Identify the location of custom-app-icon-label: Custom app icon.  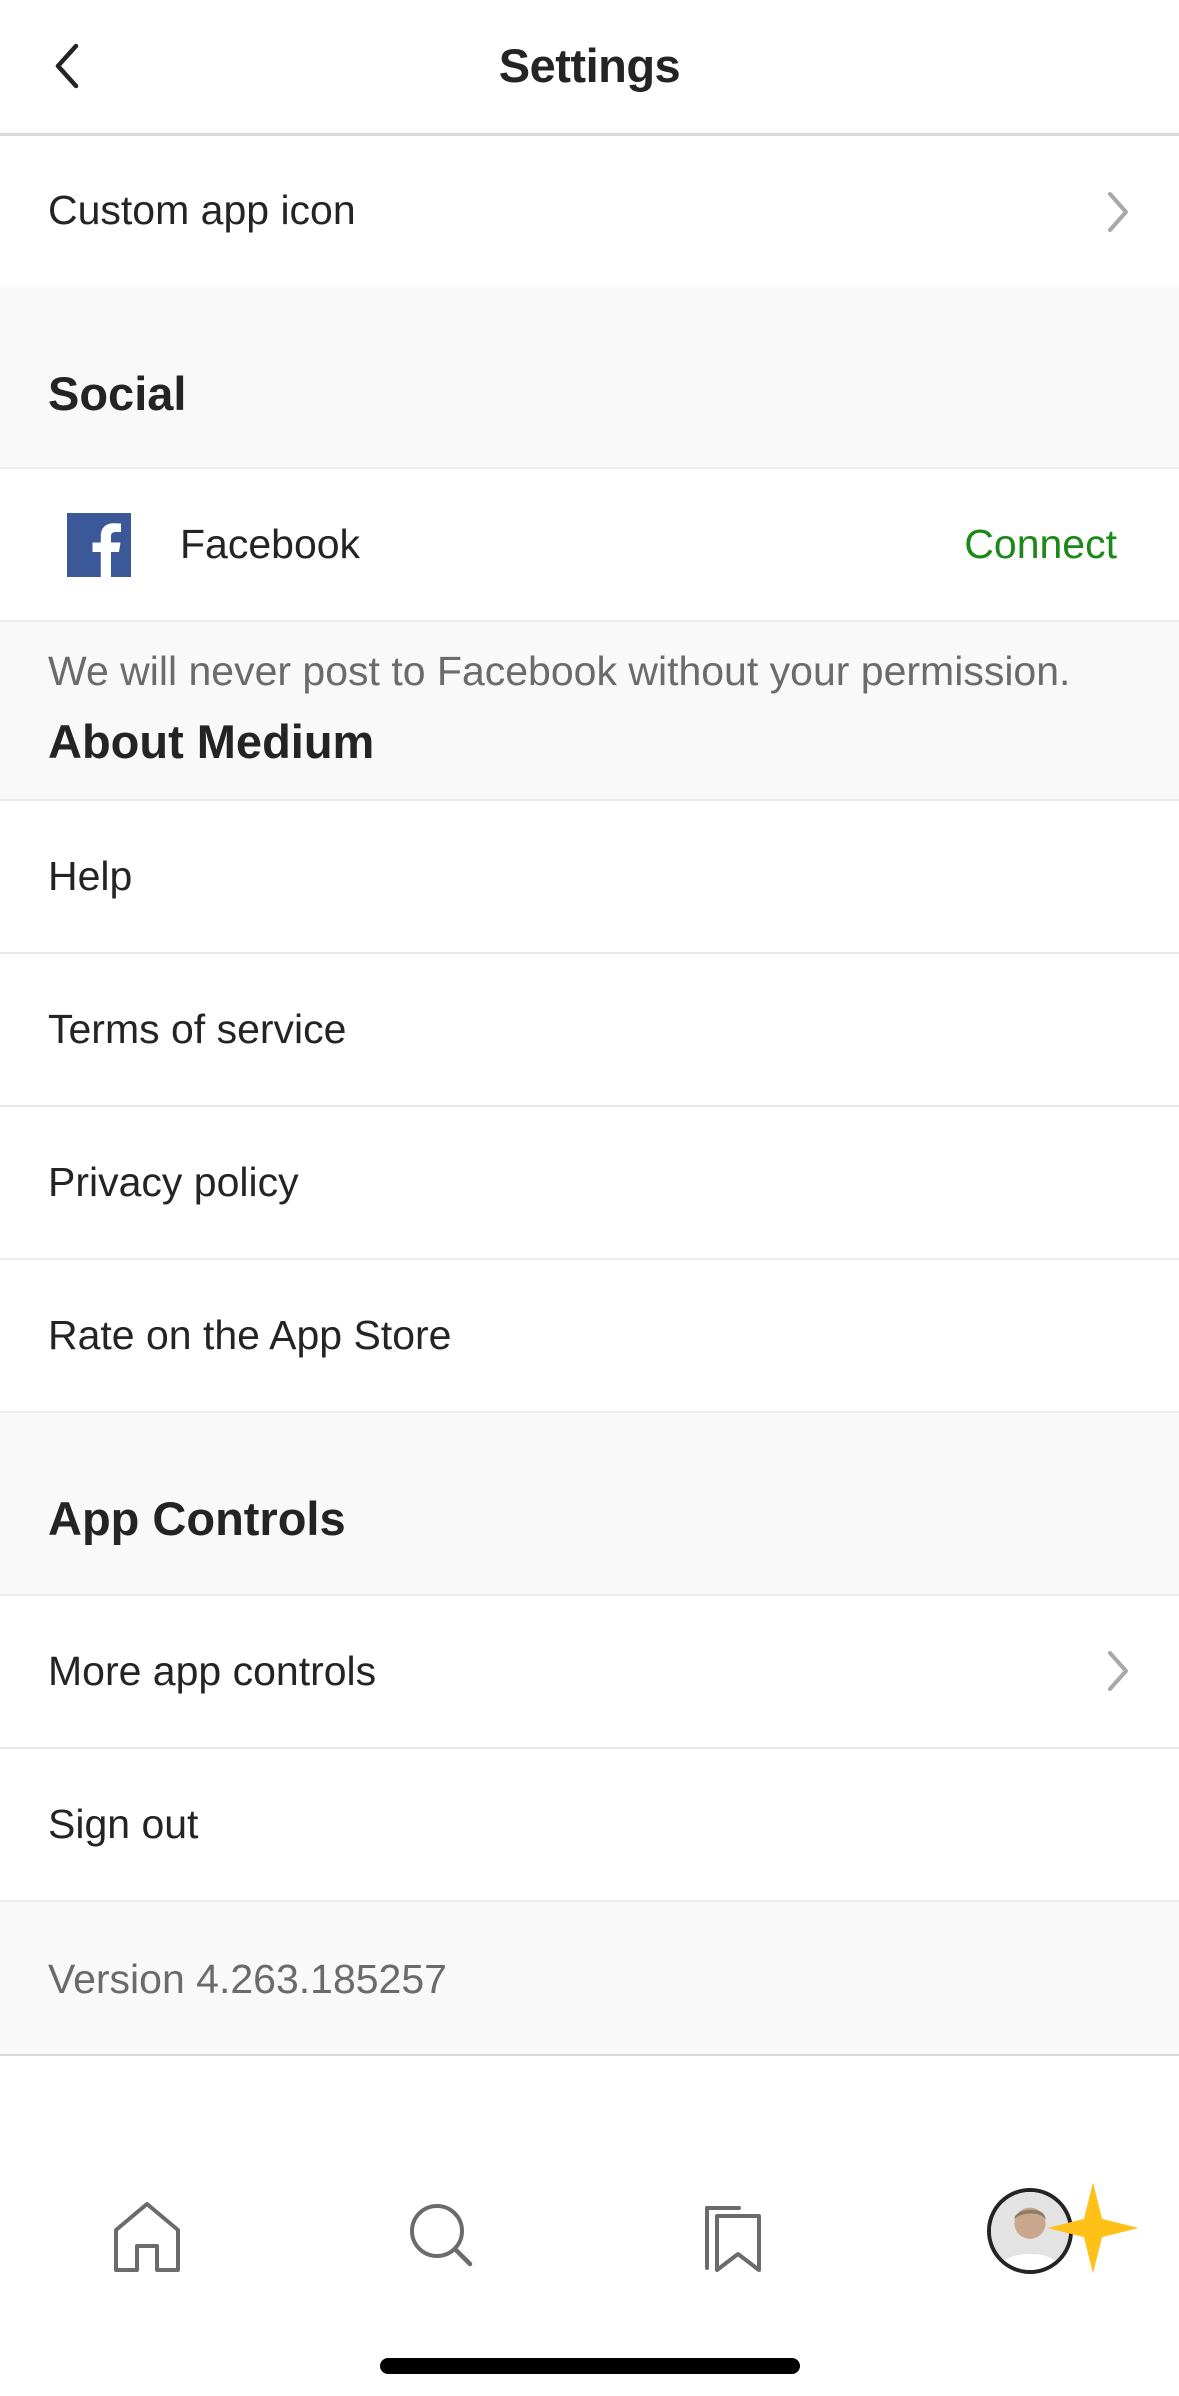
(202, 210).